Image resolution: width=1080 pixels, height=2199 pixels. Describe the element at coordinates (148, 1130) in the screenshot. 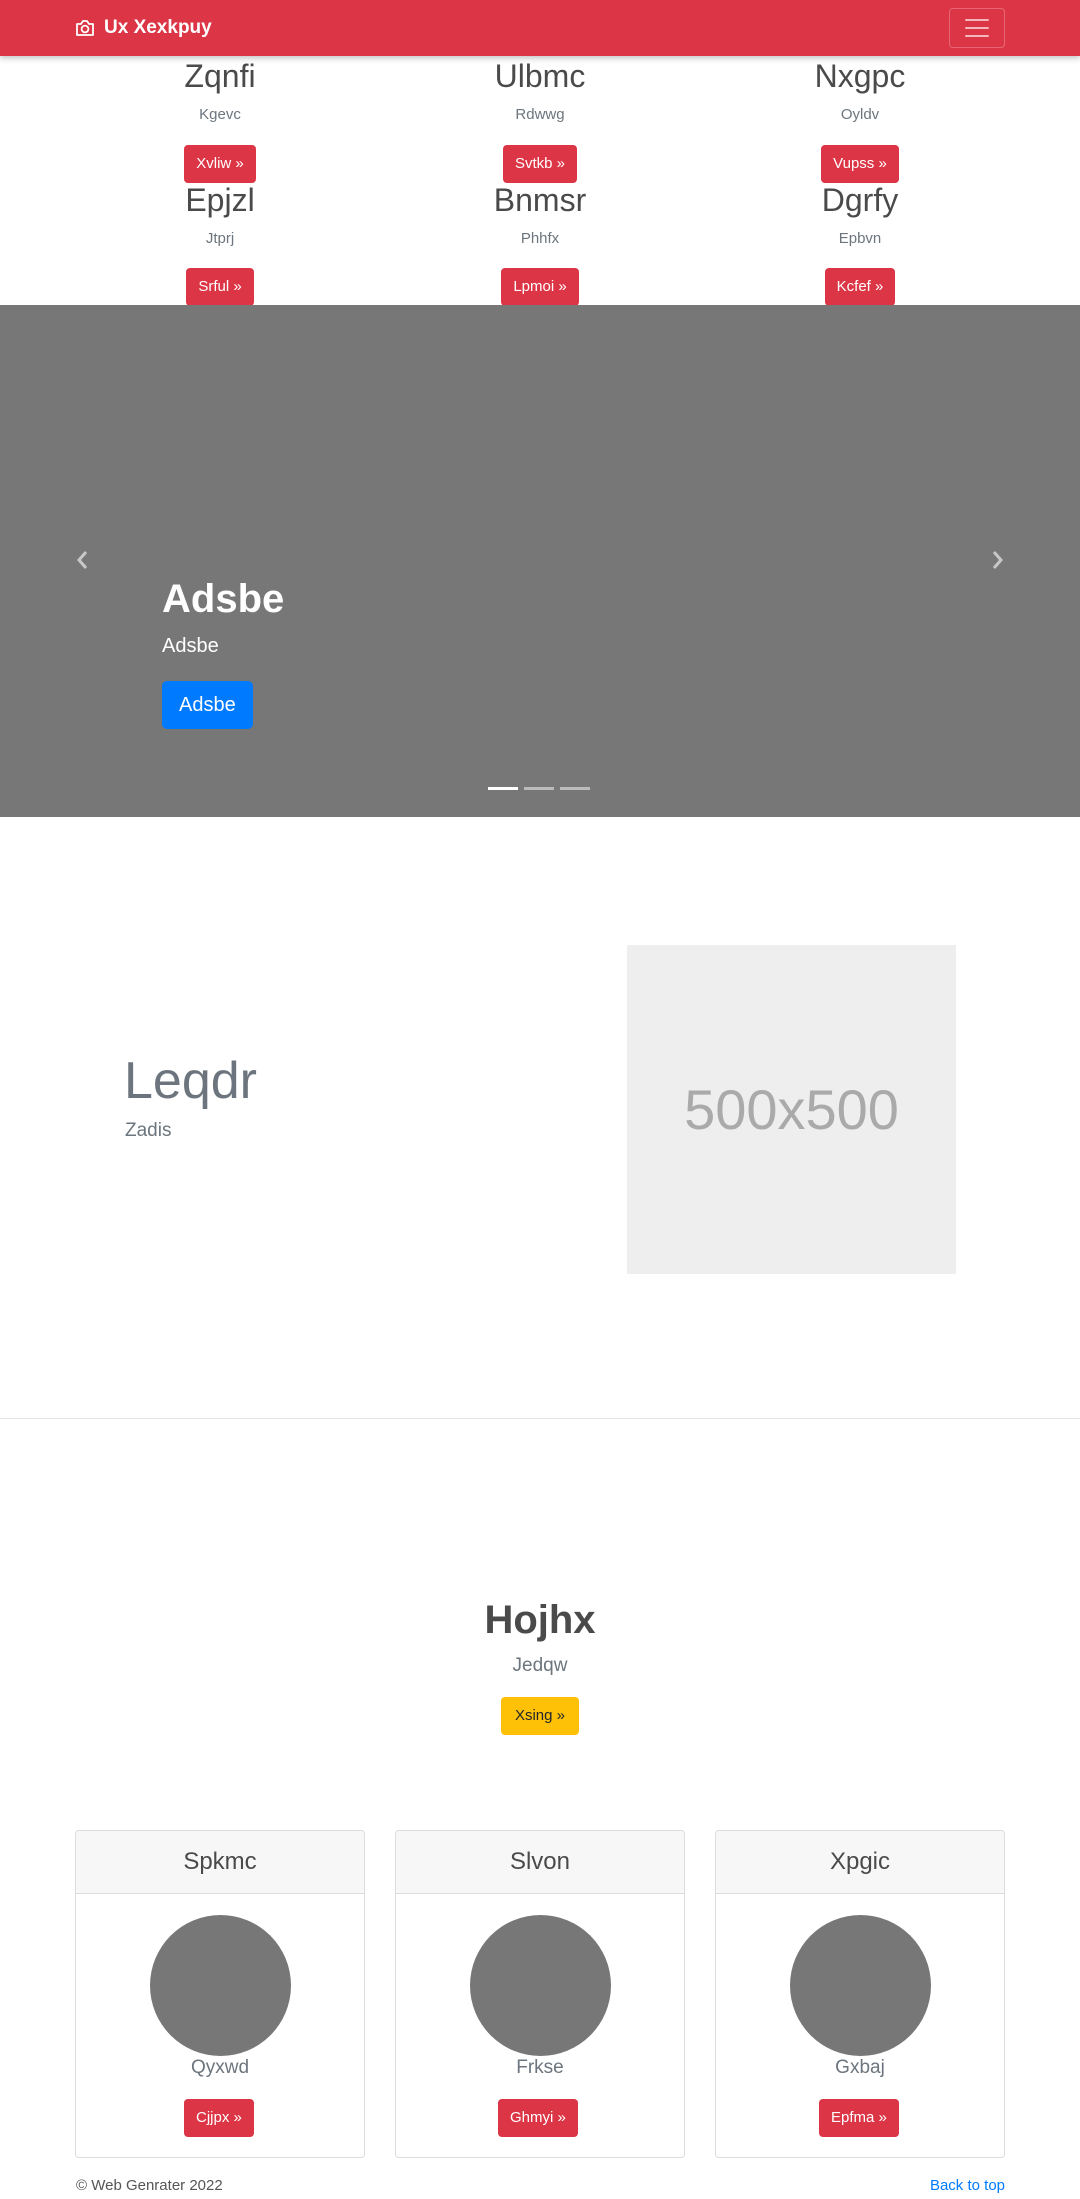

I see `feature-subheading: Zadis` at that location.